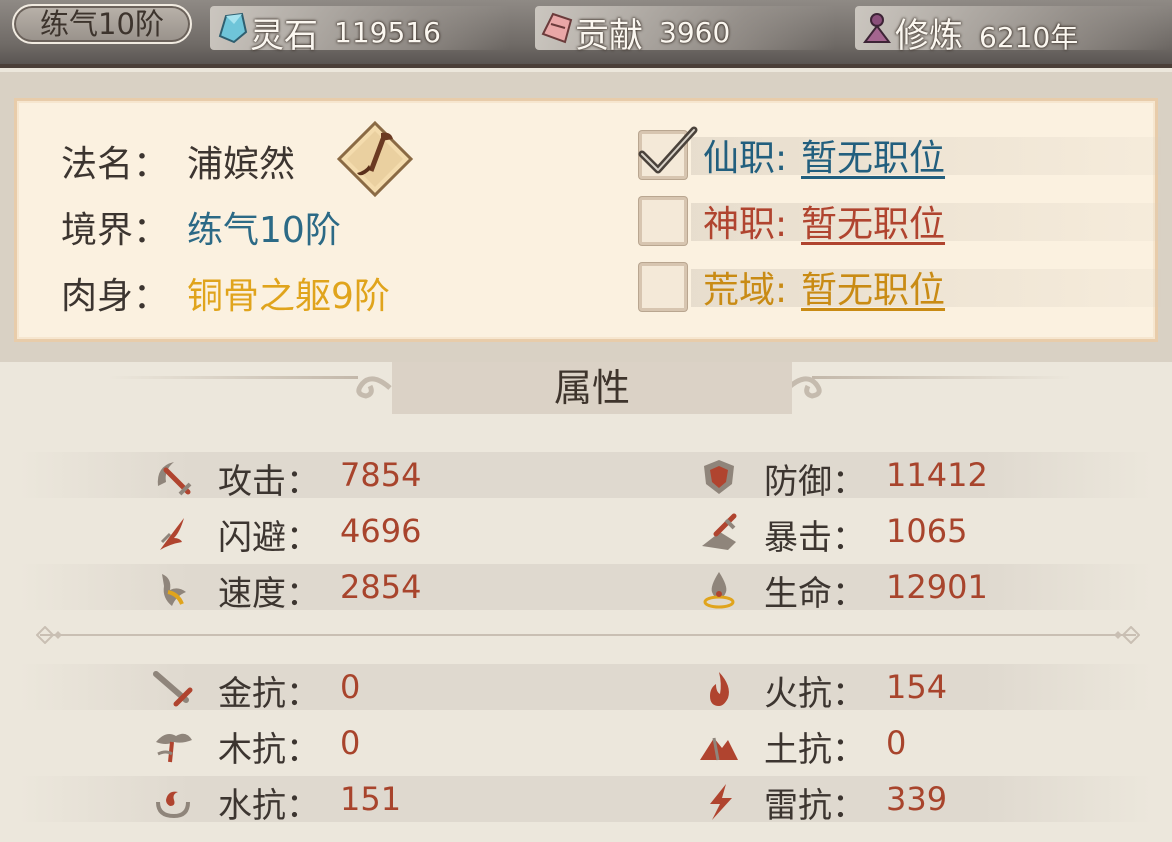 This screenshot has width=1172, height=842. I want to click on stat-crit: 暴击： 1065, so click(908, 533).